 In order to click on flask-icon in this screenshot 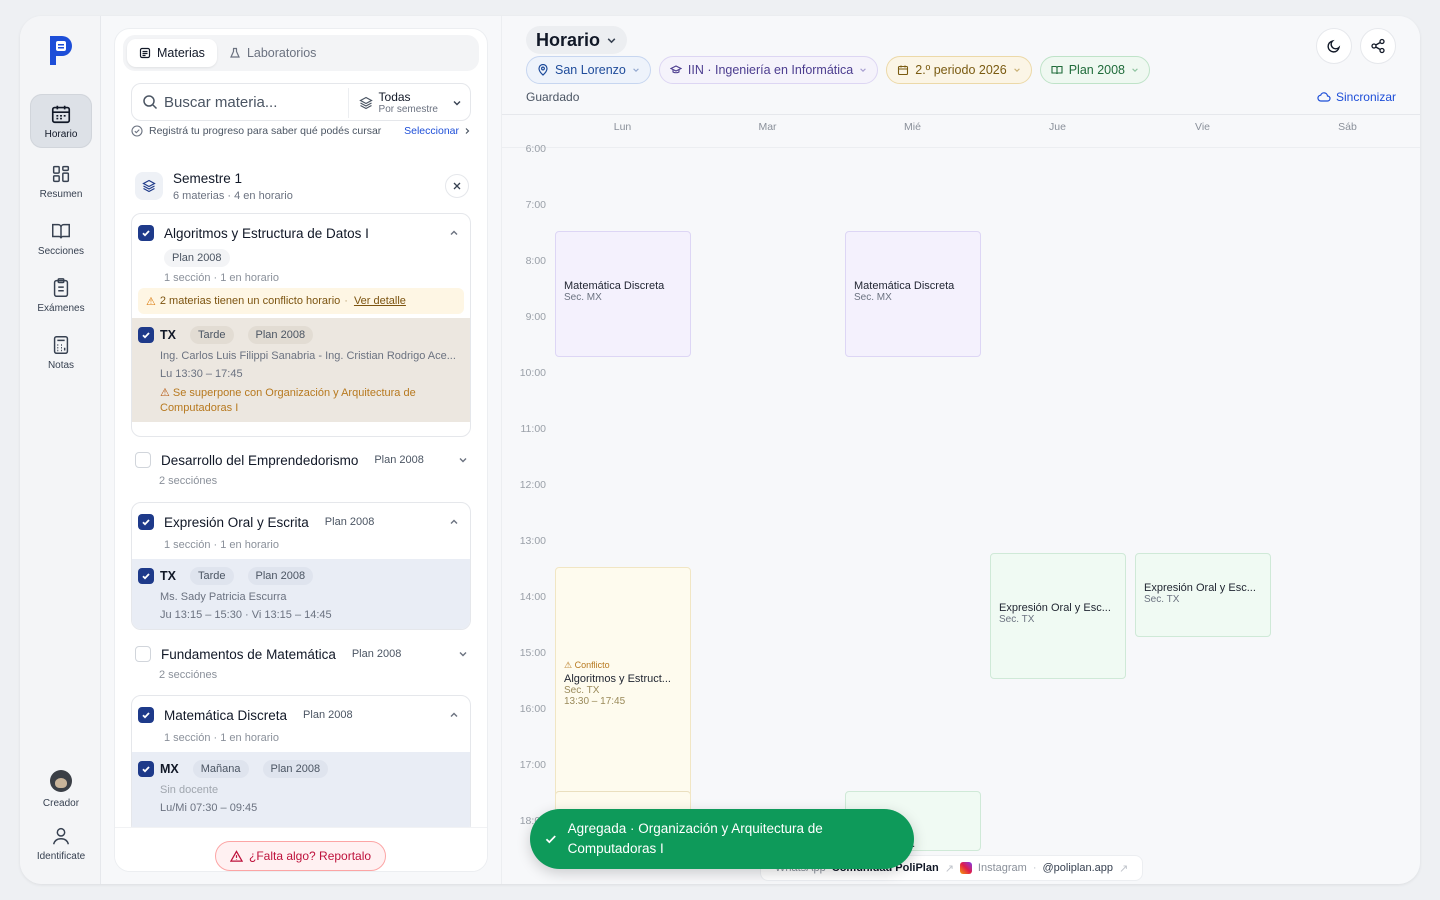, I will do `click(235, 52)`.